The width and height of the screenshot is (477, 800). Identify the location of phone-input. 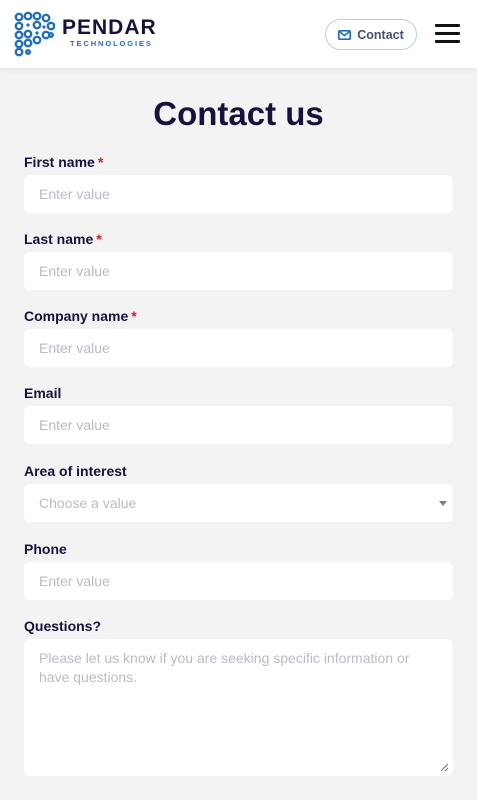
(238, 581).